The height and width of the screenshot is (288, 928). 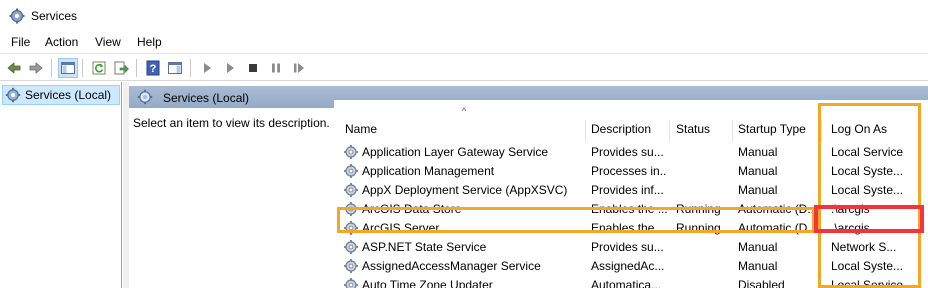 I want to click on start-service-alt-icon, so click(x=230, y=68).